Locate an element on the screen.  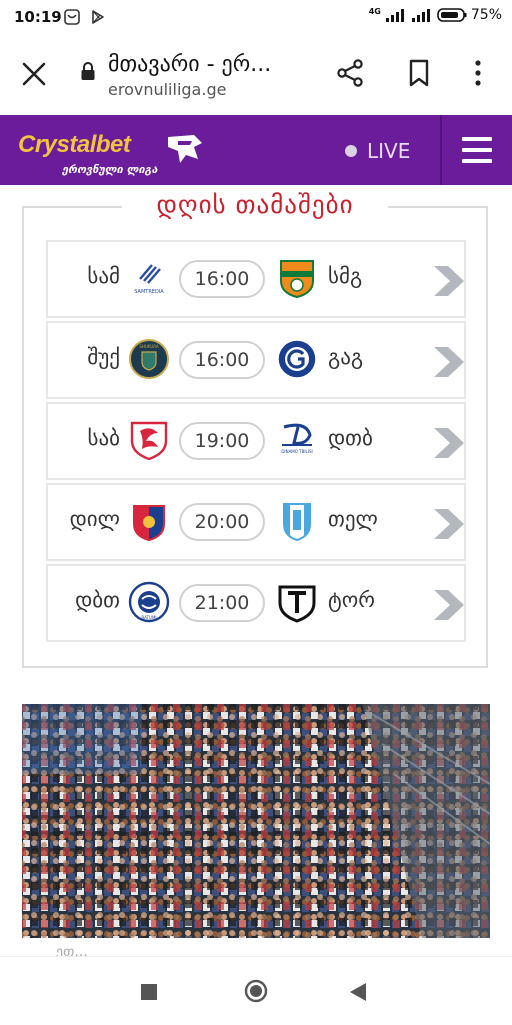
crystalbet-logo: Crystalbet ეროვნული ლიგა is located at coordinates (118, 151).